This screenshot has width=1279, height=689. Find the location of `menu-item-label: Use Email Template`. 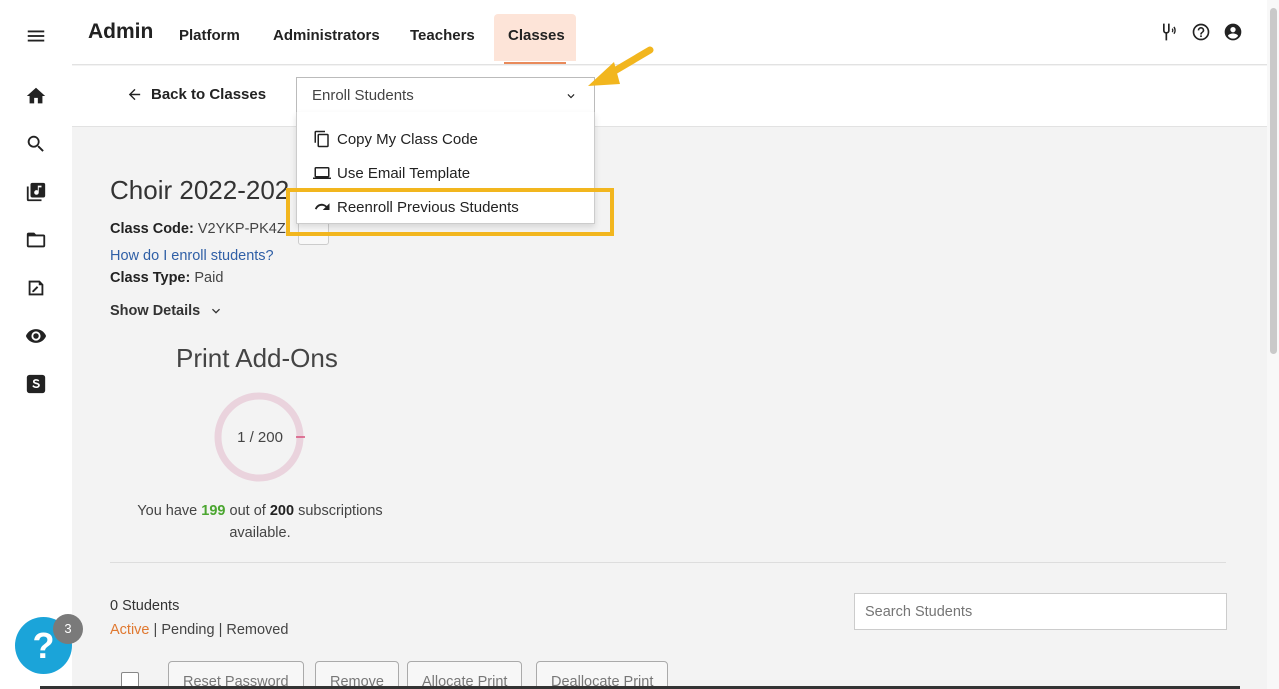

menu-item-label: Use Email Template is located at coordinates (404, 173).